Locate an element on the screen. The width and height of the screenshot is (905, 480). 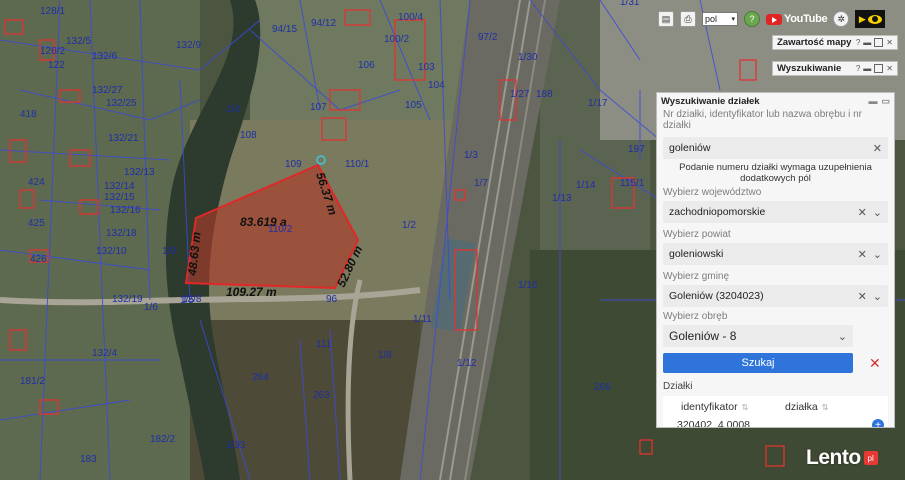
parcel-number-label: 109 is located at coordinates (293, 164).